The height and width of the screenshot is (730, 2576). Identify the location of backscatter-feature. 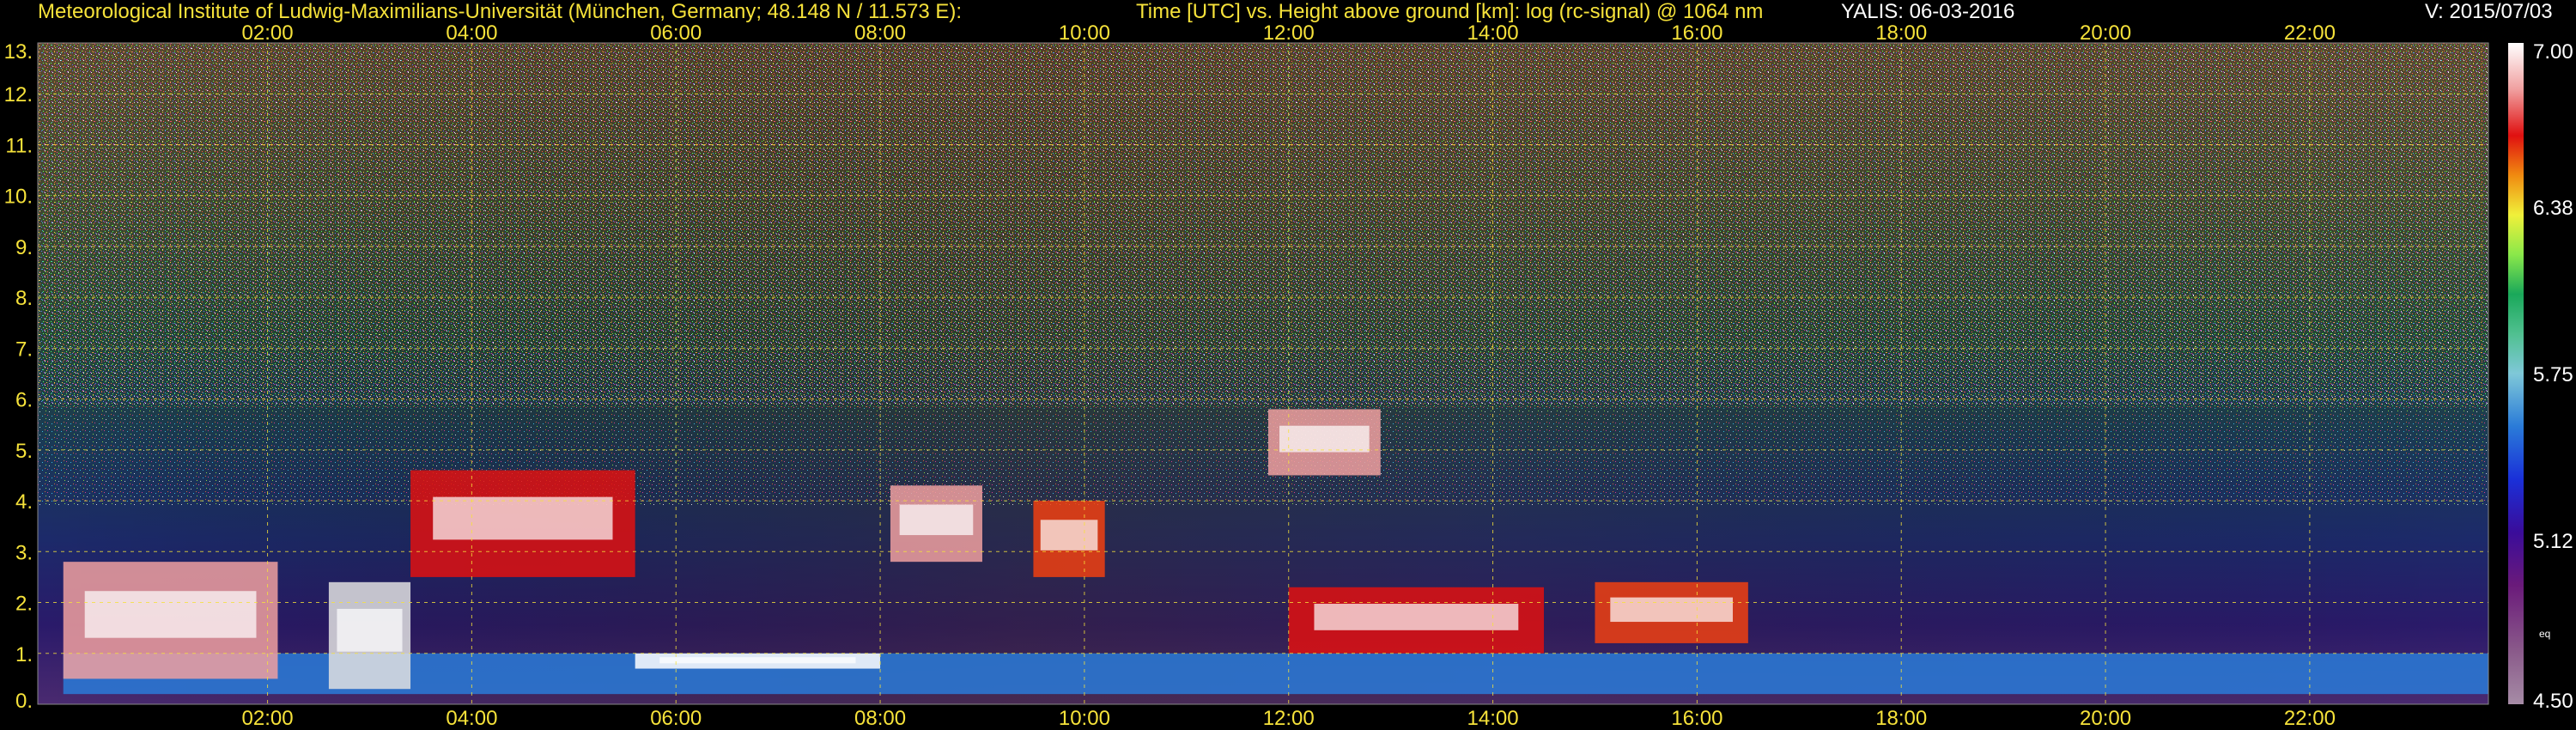
(1276, 674).